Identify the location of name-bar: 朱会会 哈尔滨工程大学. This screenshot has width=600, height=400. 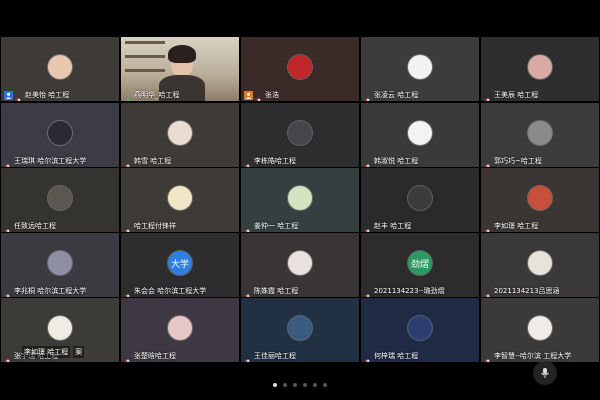
(165, 291).